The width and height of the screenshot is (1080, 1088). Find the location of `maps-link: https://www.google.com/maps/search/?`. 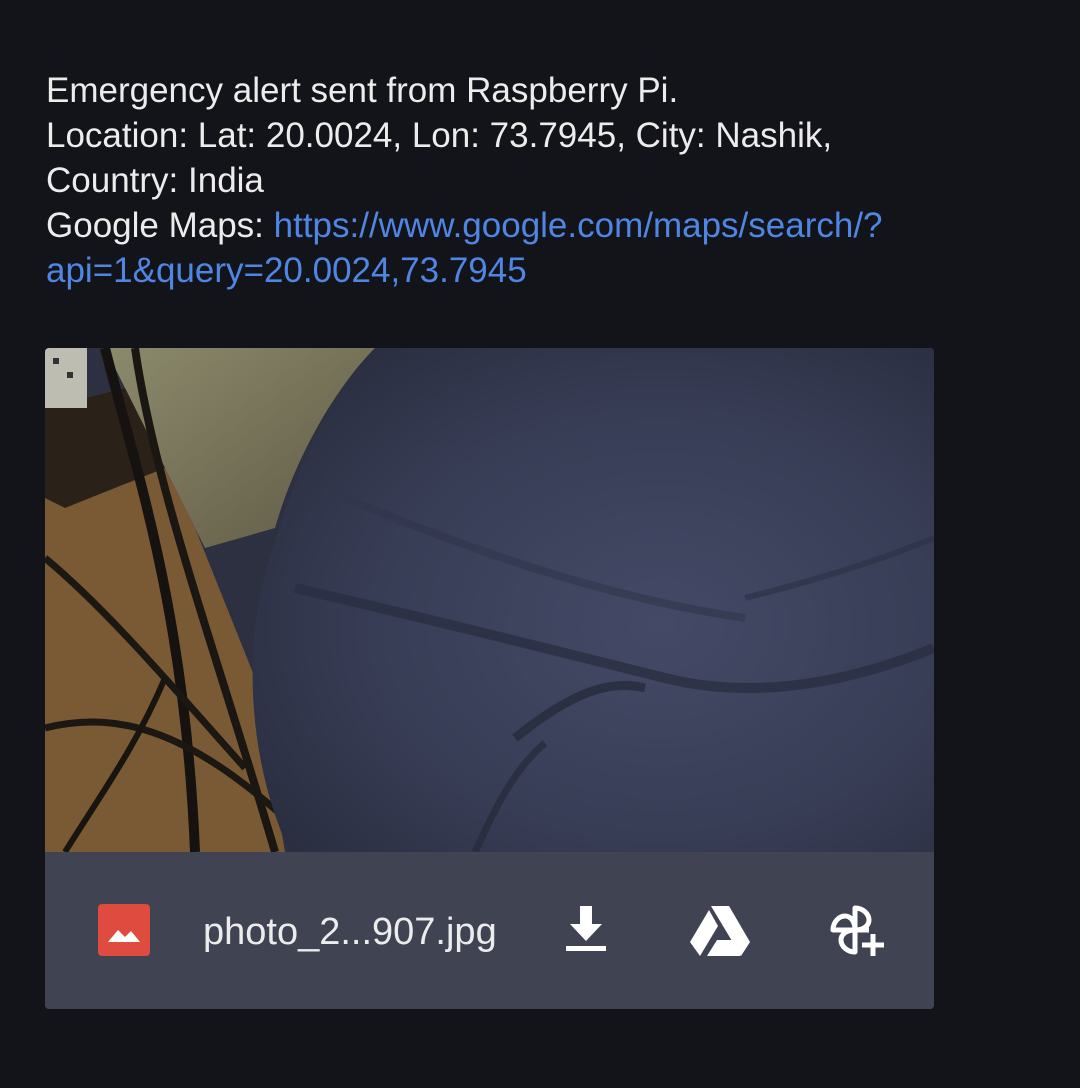

maps-link: https://www.google.com/maps/search/? is located at coordinates (578, 225).